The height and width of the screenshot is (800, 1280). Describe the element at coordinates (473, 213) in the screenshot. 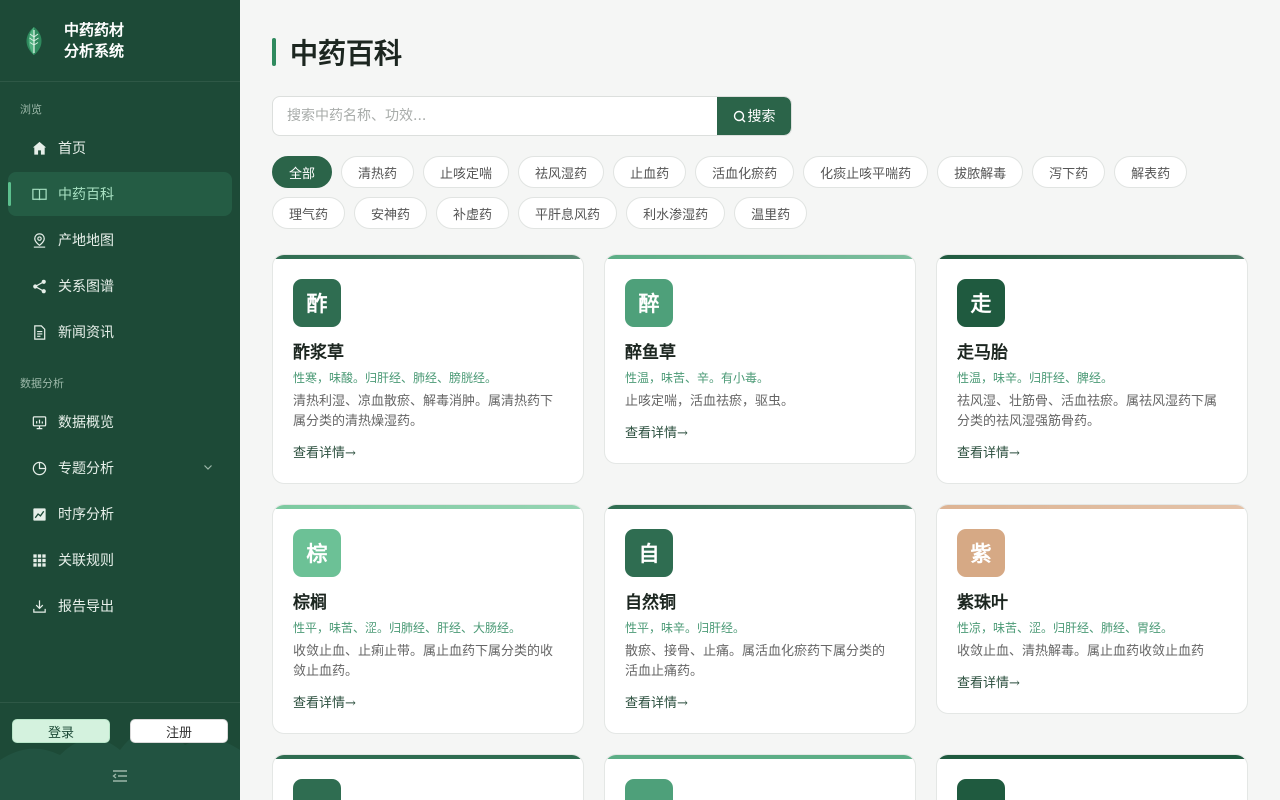

I see `category-chip: 补虚药` at that location.